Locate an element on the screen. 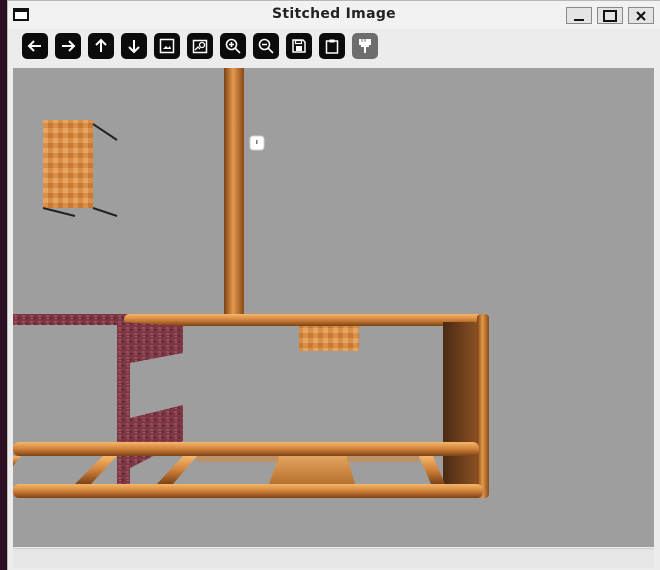 The width and height of the screenshot is (660, 570). zoom-in-button is located at coordinates (233, 46).